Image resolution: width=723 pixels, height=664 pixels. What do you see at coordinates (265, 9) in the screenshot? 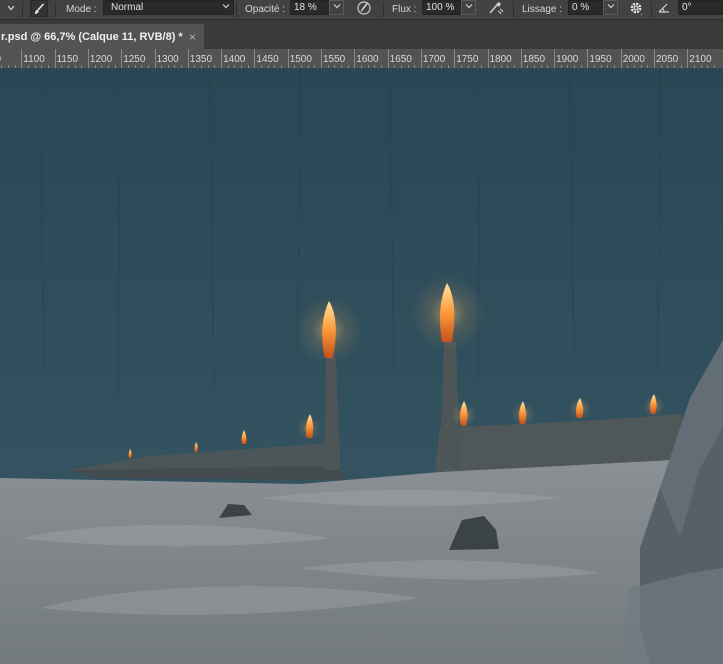
I see `opacity-label: Opacité :` at bounding box center [265, 9].